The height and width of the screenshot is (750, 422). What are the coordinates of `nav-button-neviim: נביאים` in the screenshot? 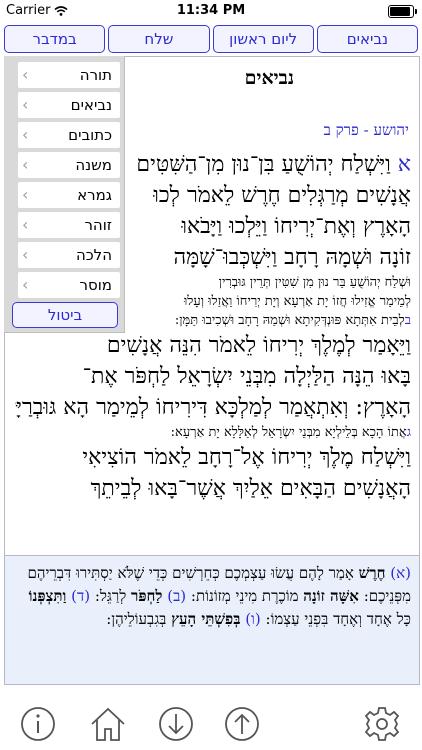 It's located at (367, 39).